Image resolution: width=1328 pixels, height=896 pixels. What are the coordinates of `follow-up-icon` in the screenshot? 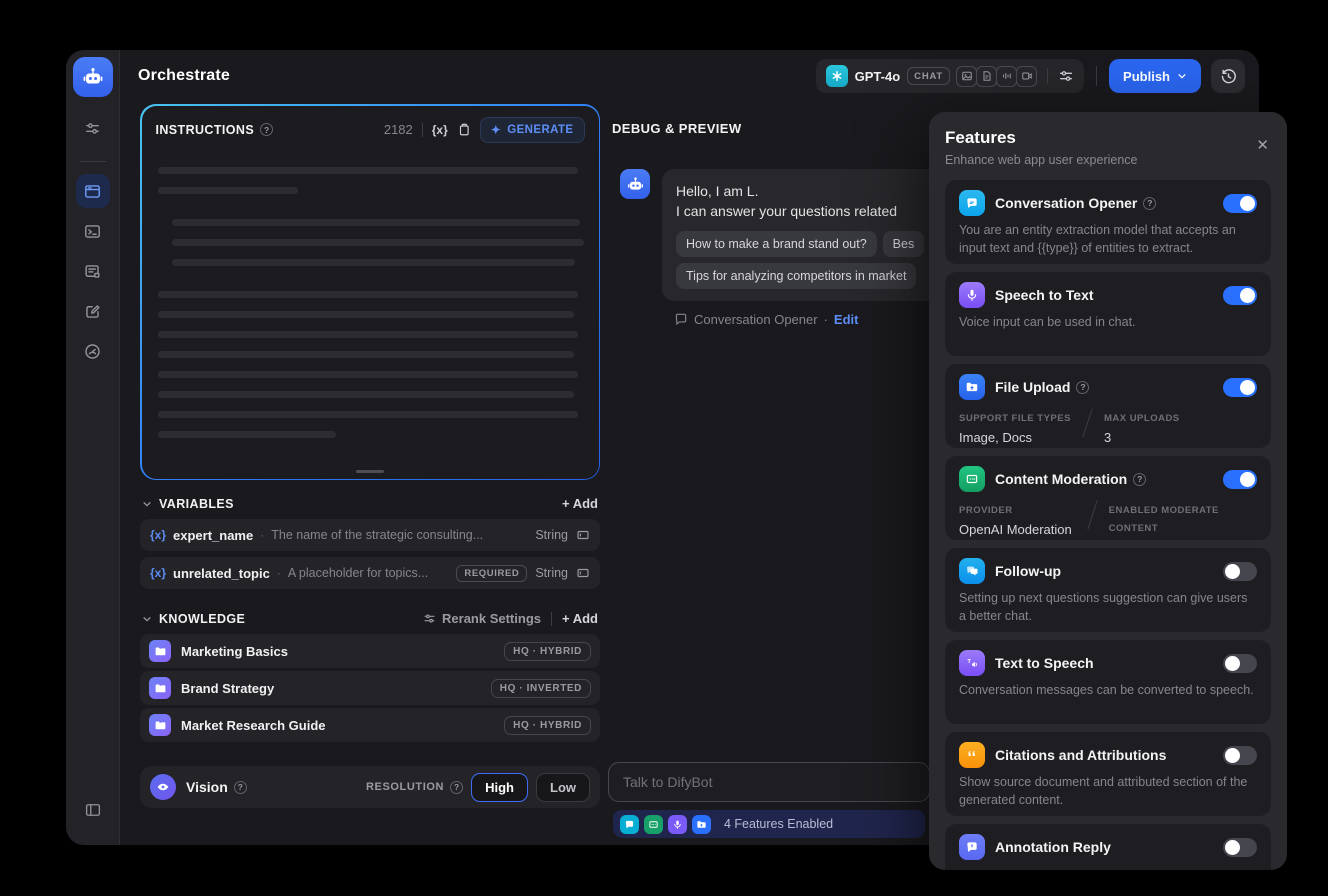 It's located at (972, 571).